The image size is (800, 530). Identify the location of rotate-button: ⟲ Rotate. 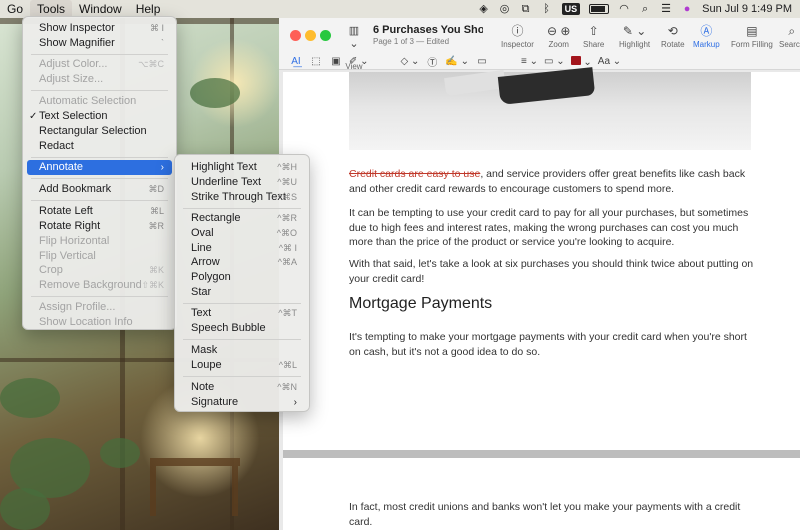
(673, 36).